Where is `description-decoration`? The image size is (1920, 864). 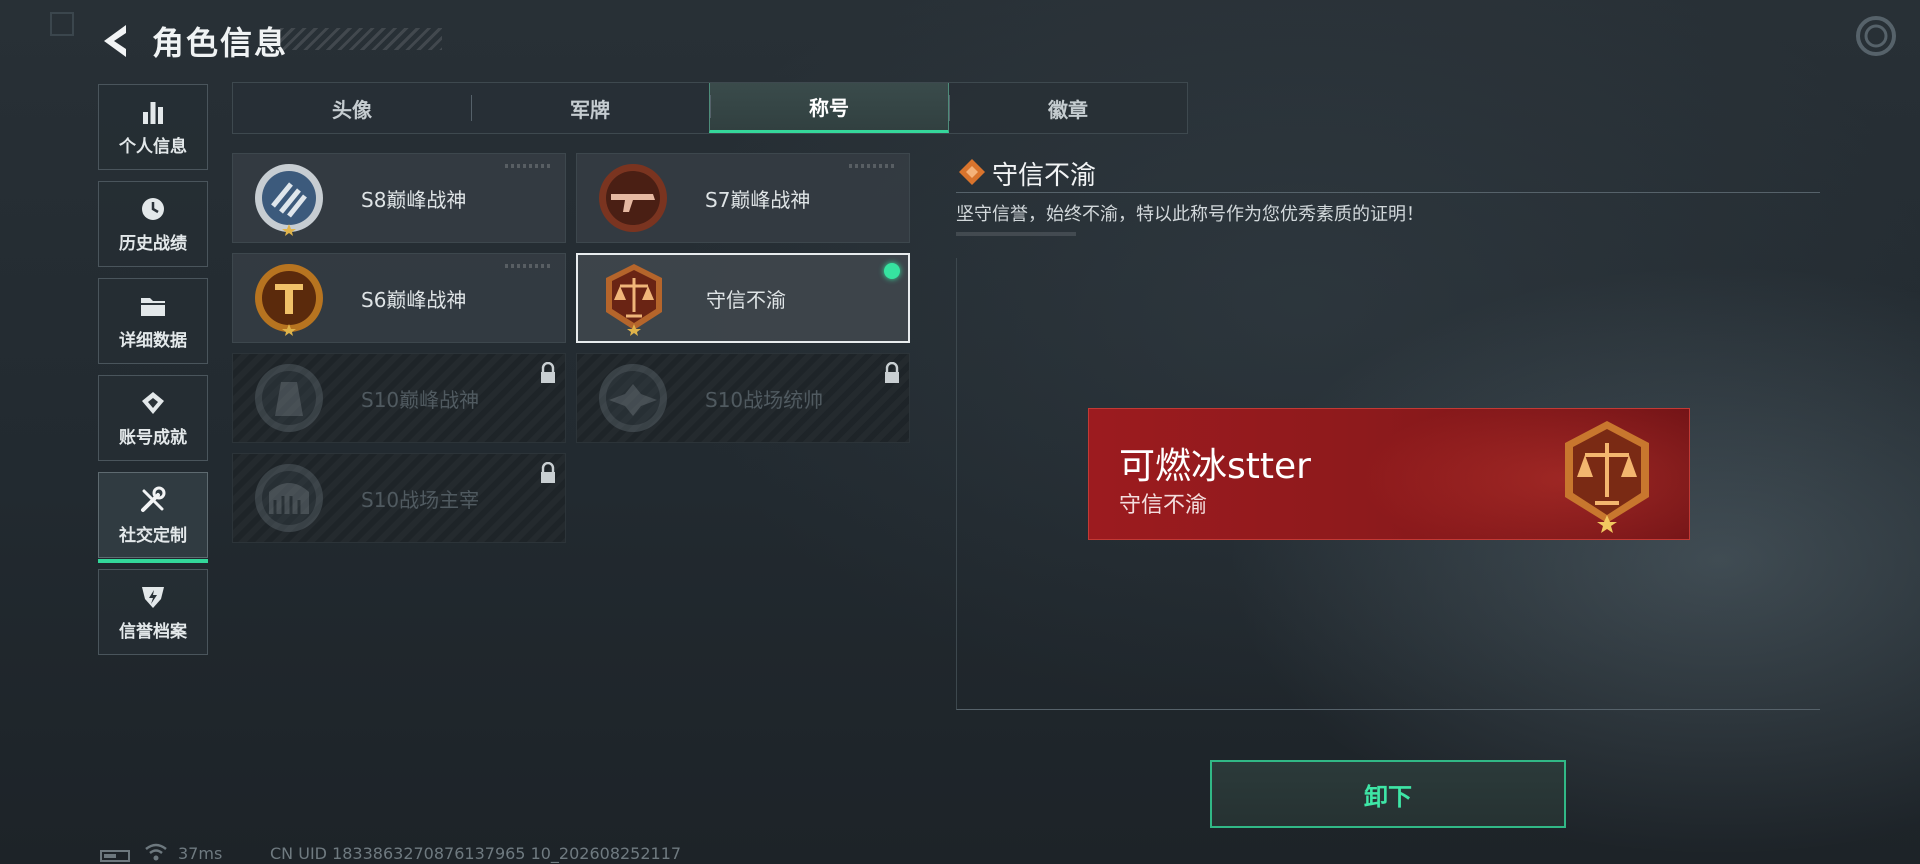
description-decoration is located at coordinates (1016, 234).